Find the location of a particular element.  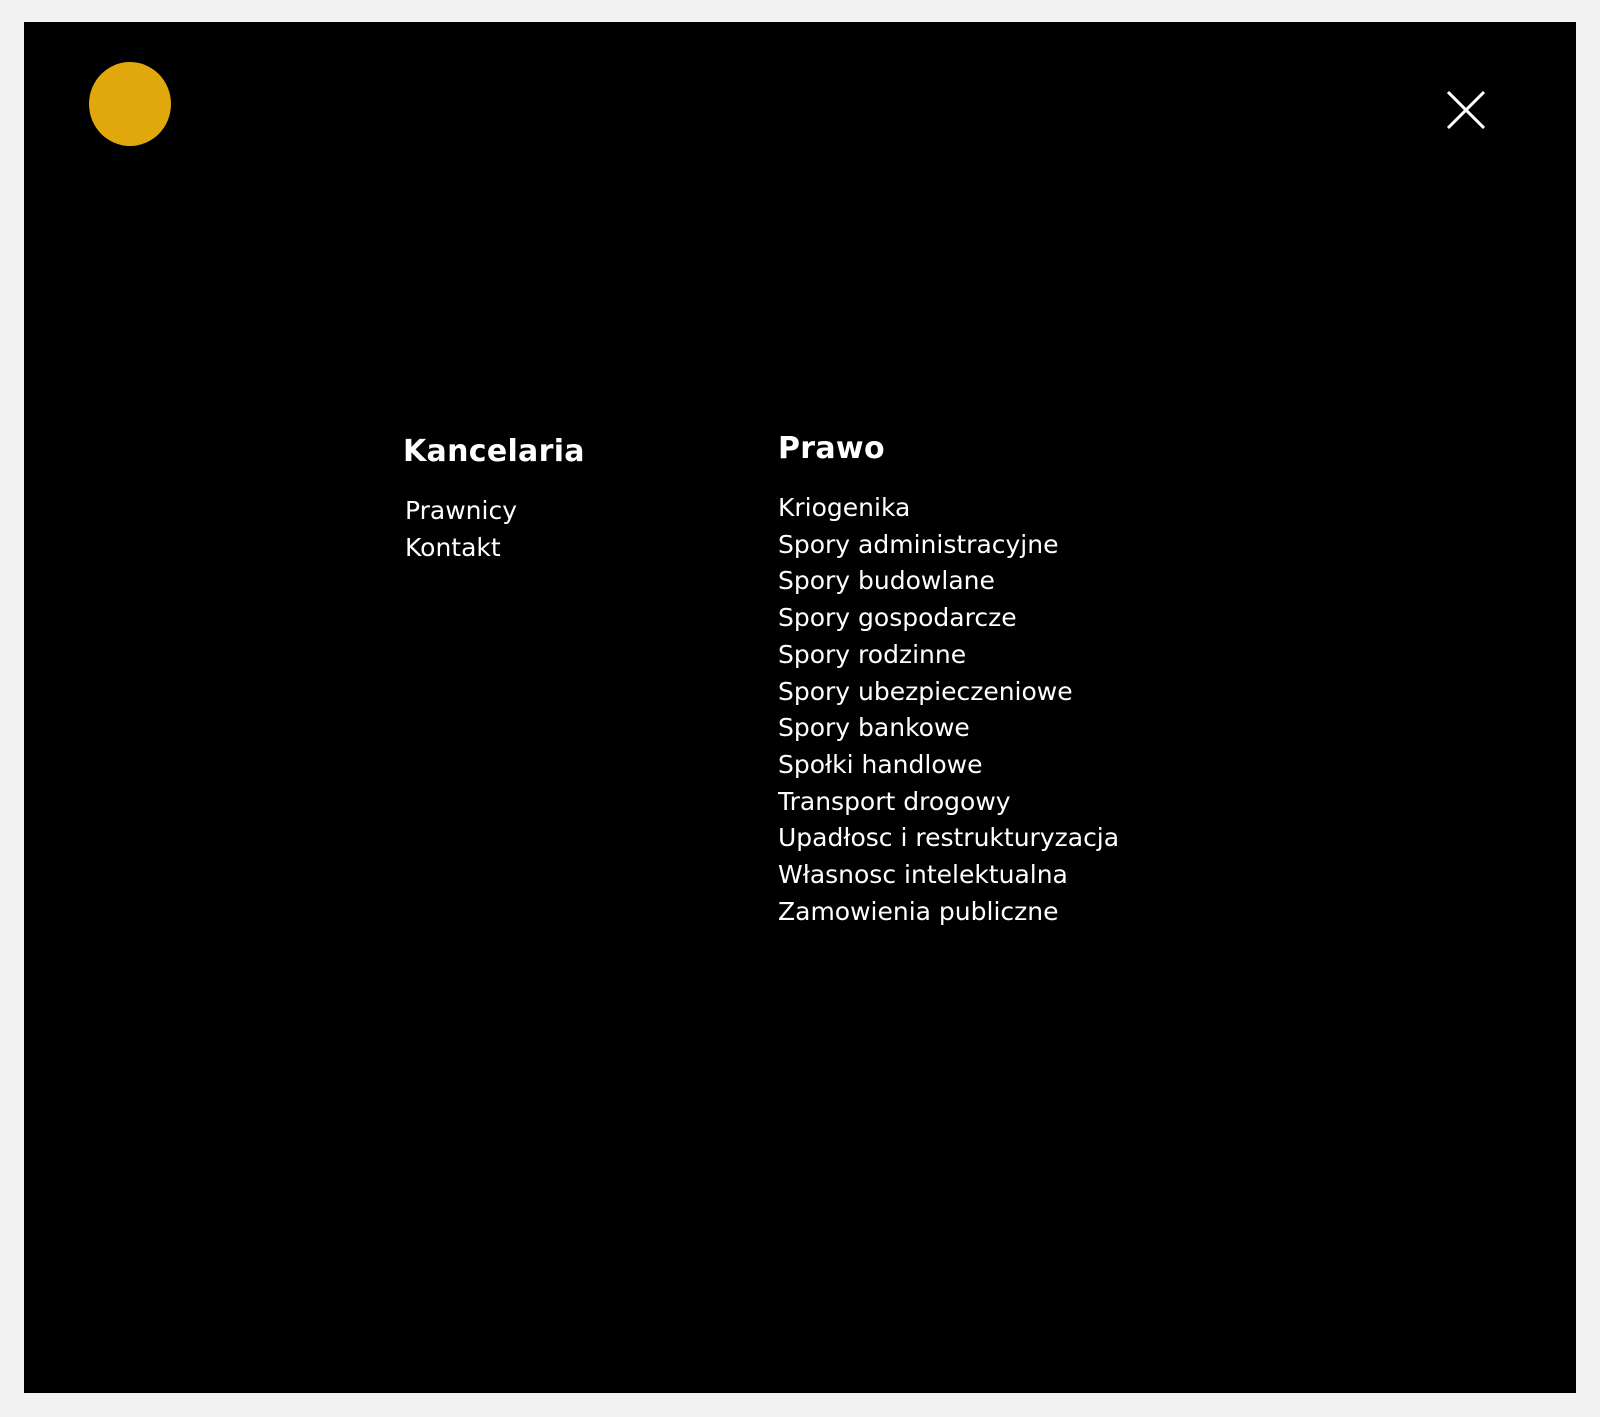

nav-link-transport-drogowy: Transport drogowy is located at coordinates (948, 802).